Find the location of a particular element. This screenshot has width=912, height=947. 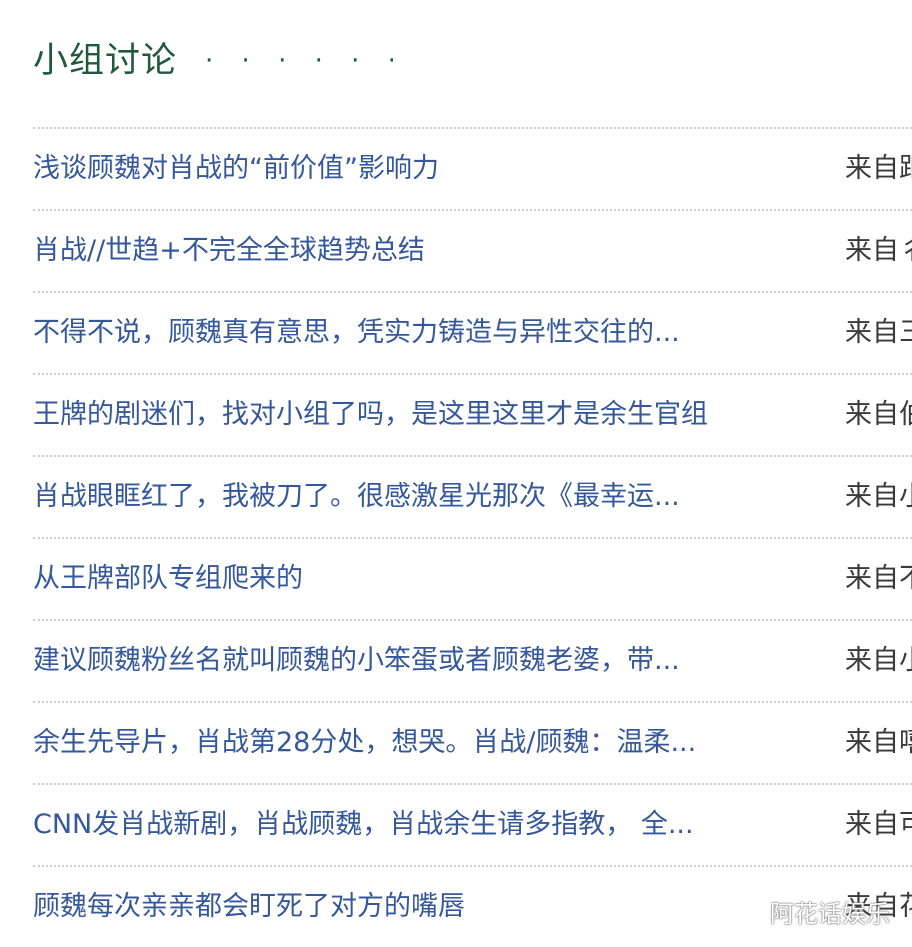

topic-source: 来自伯 is located at coordinates (878, 414).